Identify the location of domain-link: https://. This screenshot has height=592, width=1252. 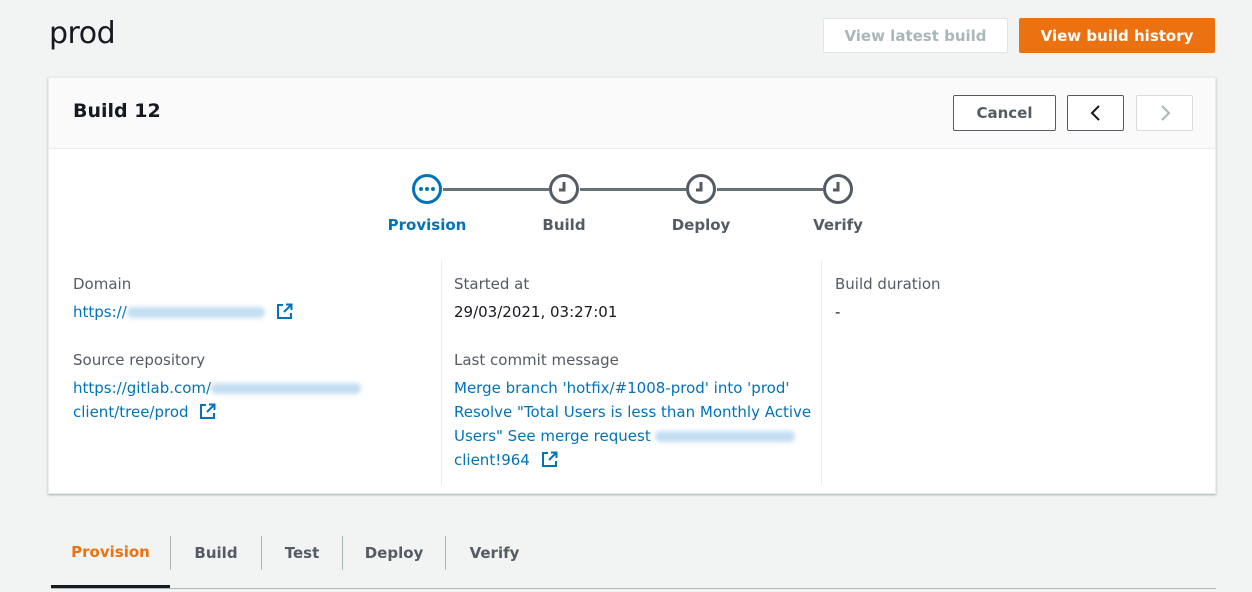
(183, 312).